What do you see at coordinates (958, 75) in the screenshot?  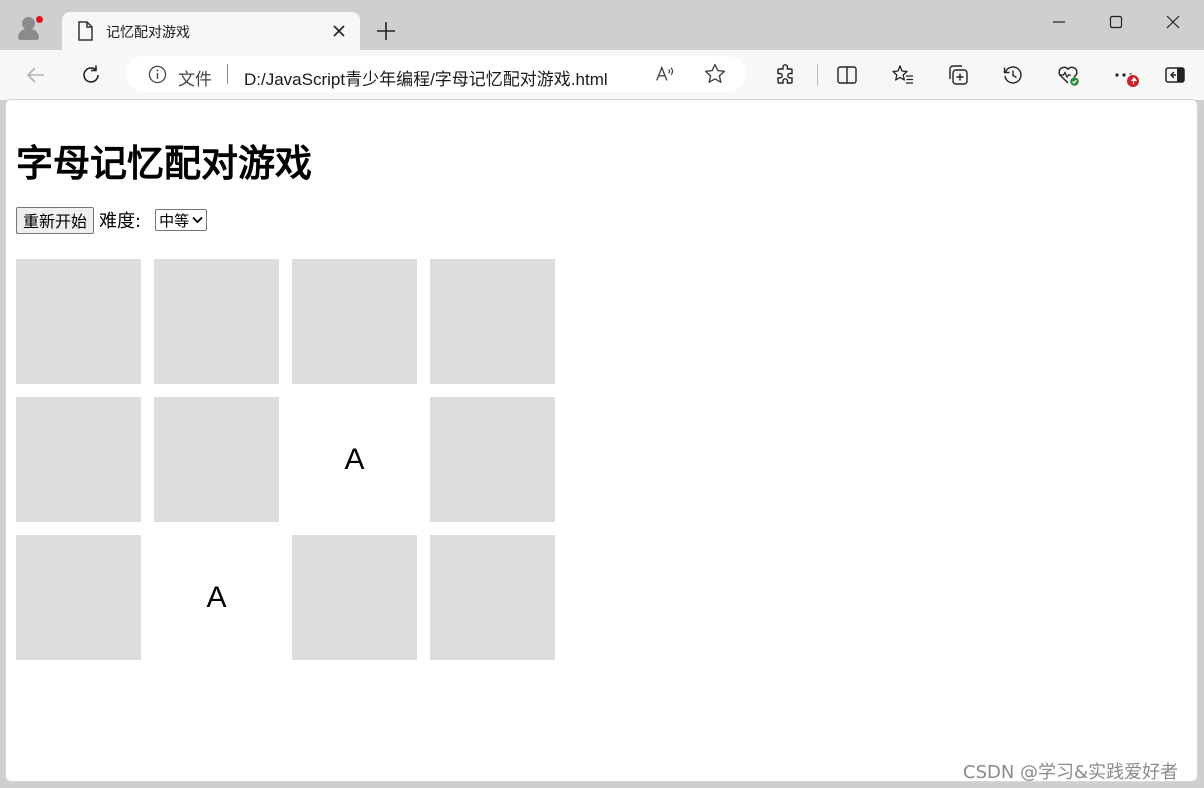 I see `collections-icon` at bounding box center [958, 75].